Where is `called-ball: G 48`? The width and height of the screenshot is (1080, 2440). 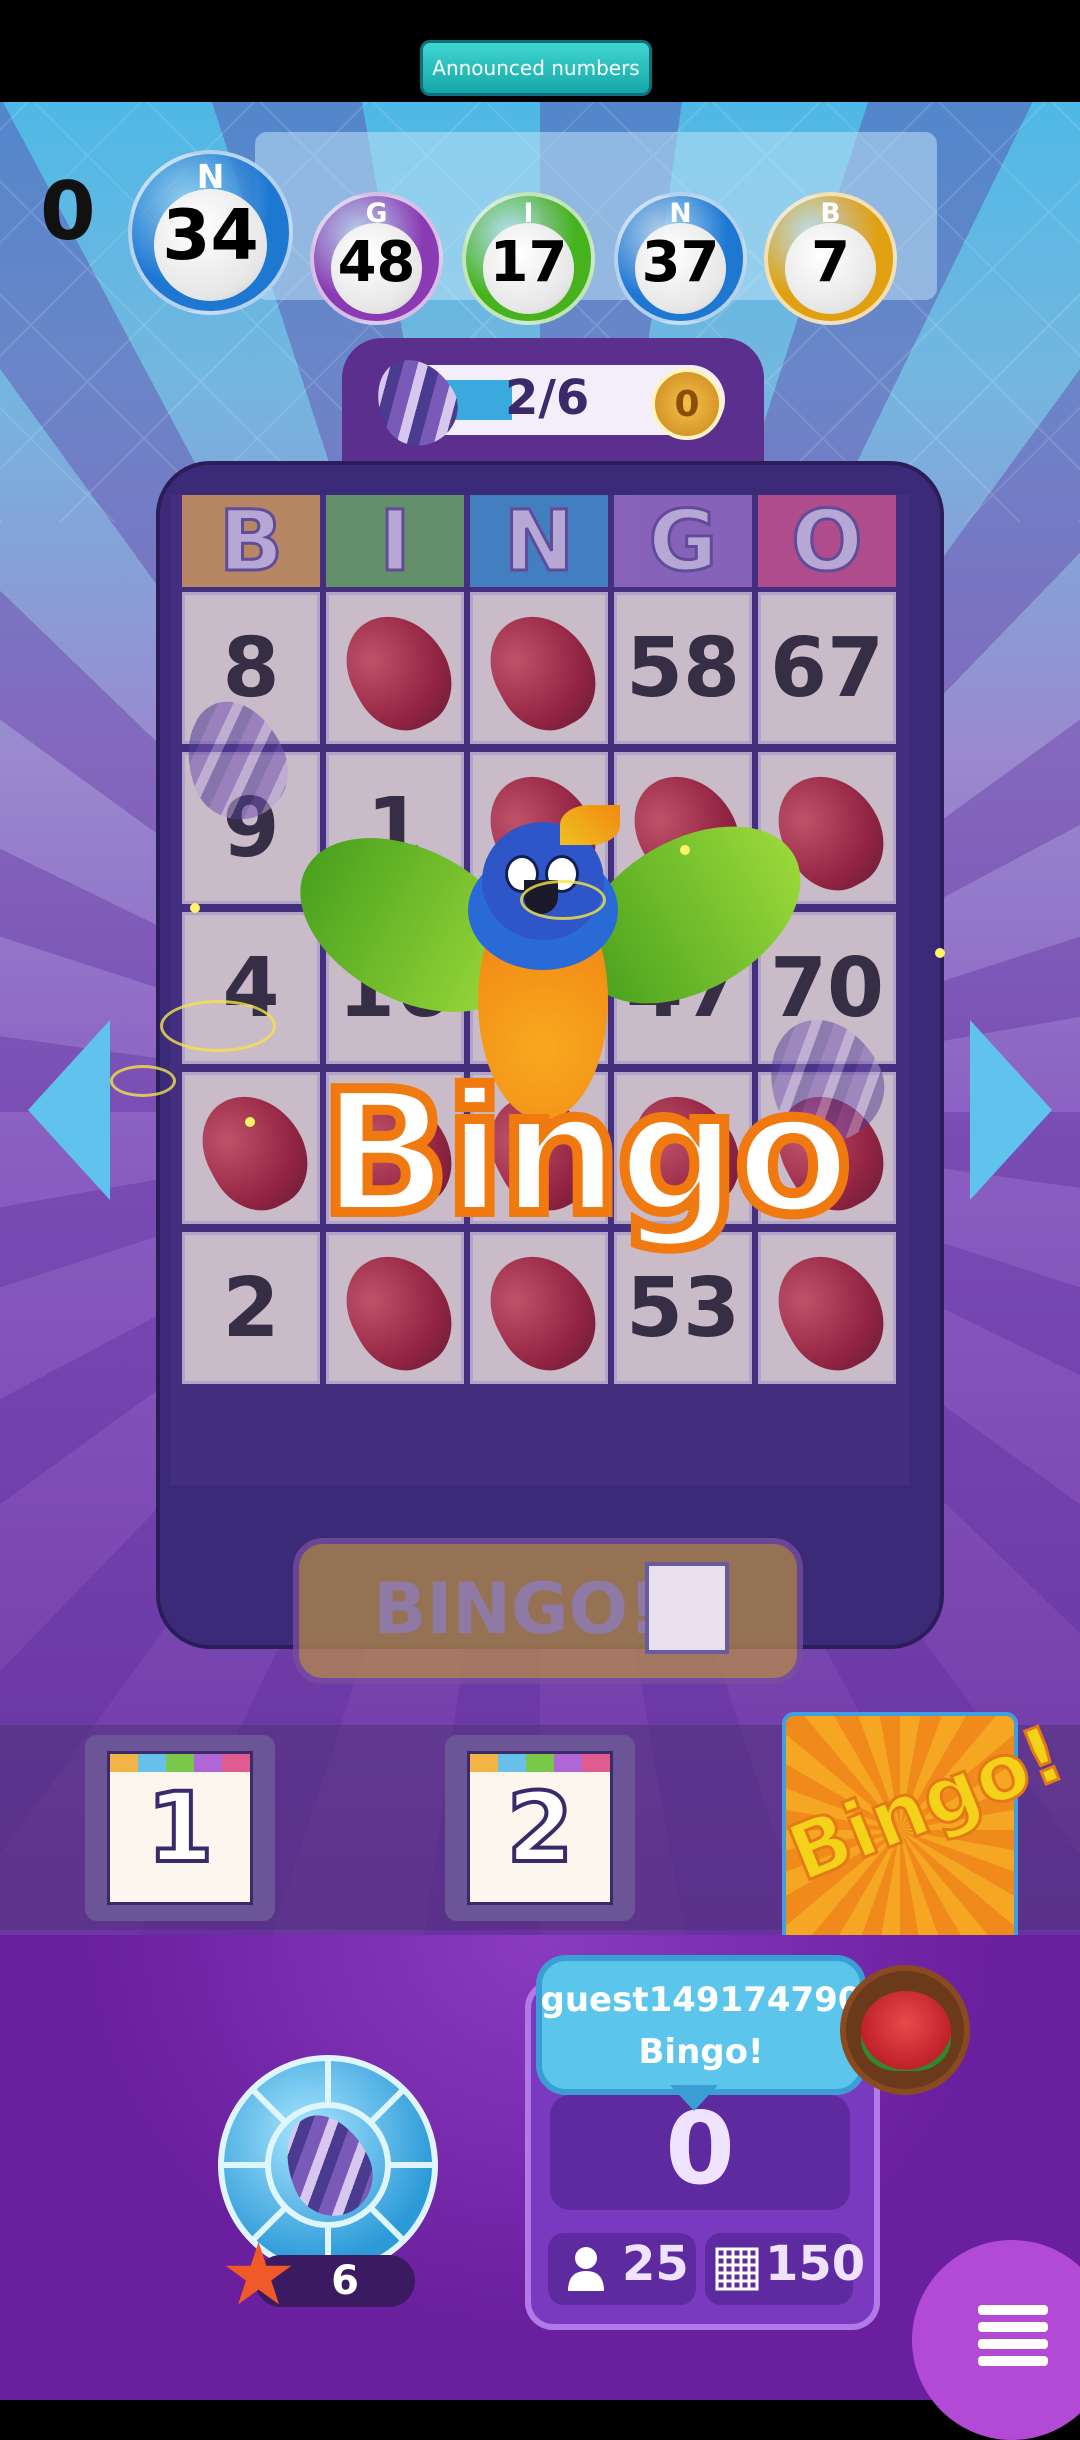 called-ball: G 48 is located at coordinates (376, 258).